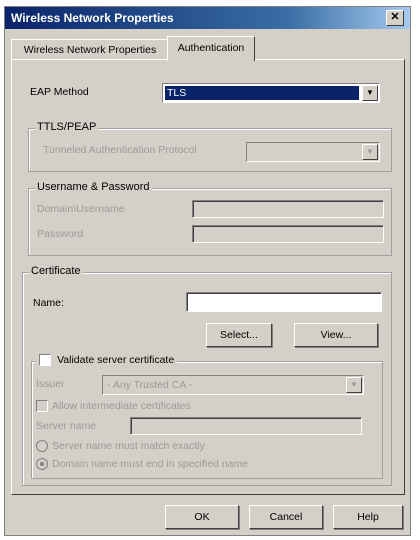  Describe the element at coordinates (368, 517) in the screenshot. I see `help-button: Help` at that location.